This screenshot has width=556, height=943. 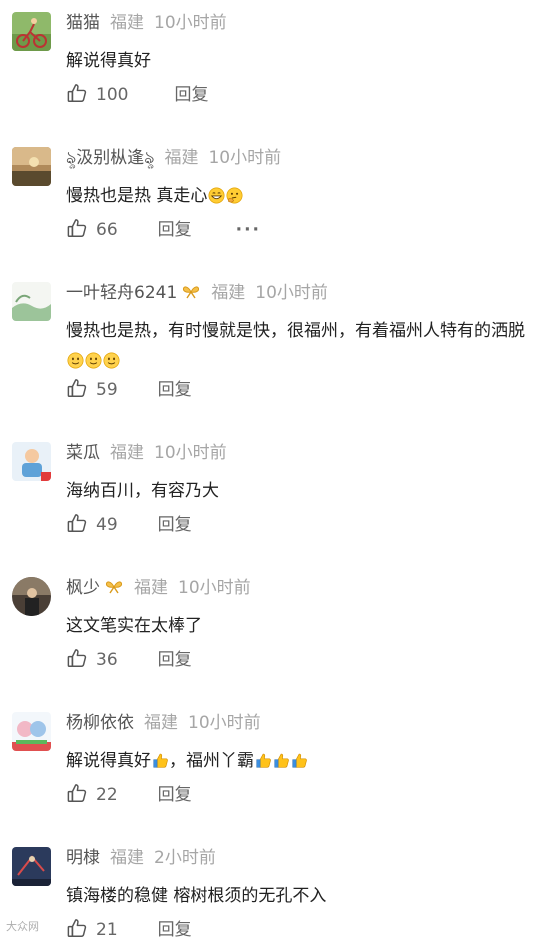 What do you see at coordinates (137, 95) in the screenshot?
I see `comment-actions: 100 回复` at bounding box center [137, 95].